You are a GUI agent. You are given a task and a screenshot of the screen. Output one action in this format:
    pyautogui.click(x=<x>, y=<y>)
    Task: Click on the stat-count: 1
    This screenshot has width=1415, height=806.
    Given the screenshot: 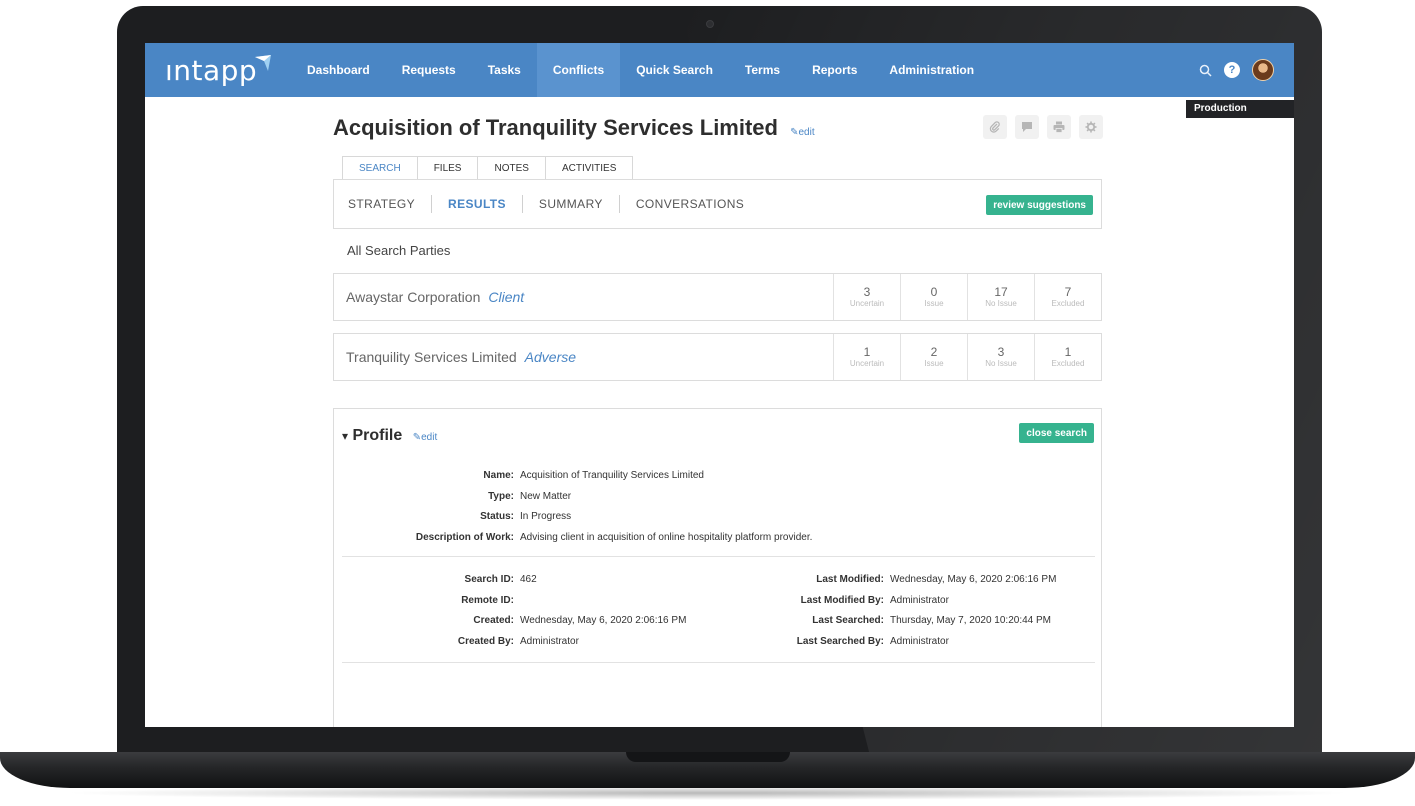 What is the action you would take?
    pyautogui.click(x=867, y=351)
    